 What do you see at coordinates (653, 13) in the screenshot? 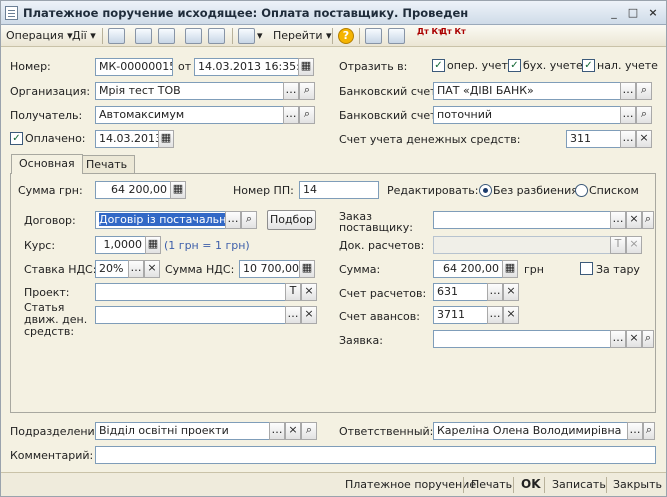
I see `close-button: ×` at bounding box center [653, 13].